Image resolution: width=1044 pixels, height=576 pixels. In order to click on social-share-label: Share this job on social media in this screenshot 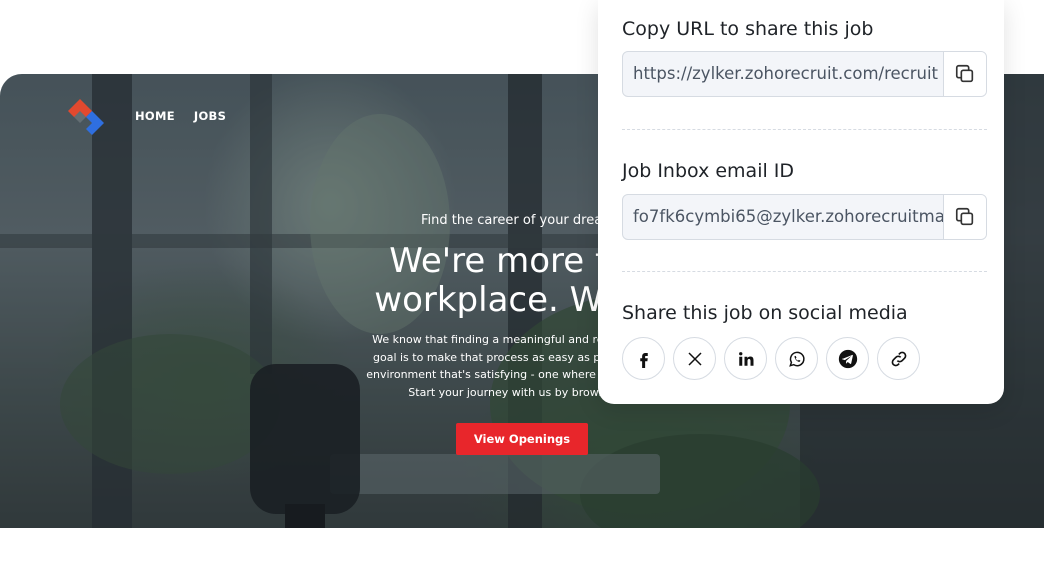, I will do `click(765, 313)`.